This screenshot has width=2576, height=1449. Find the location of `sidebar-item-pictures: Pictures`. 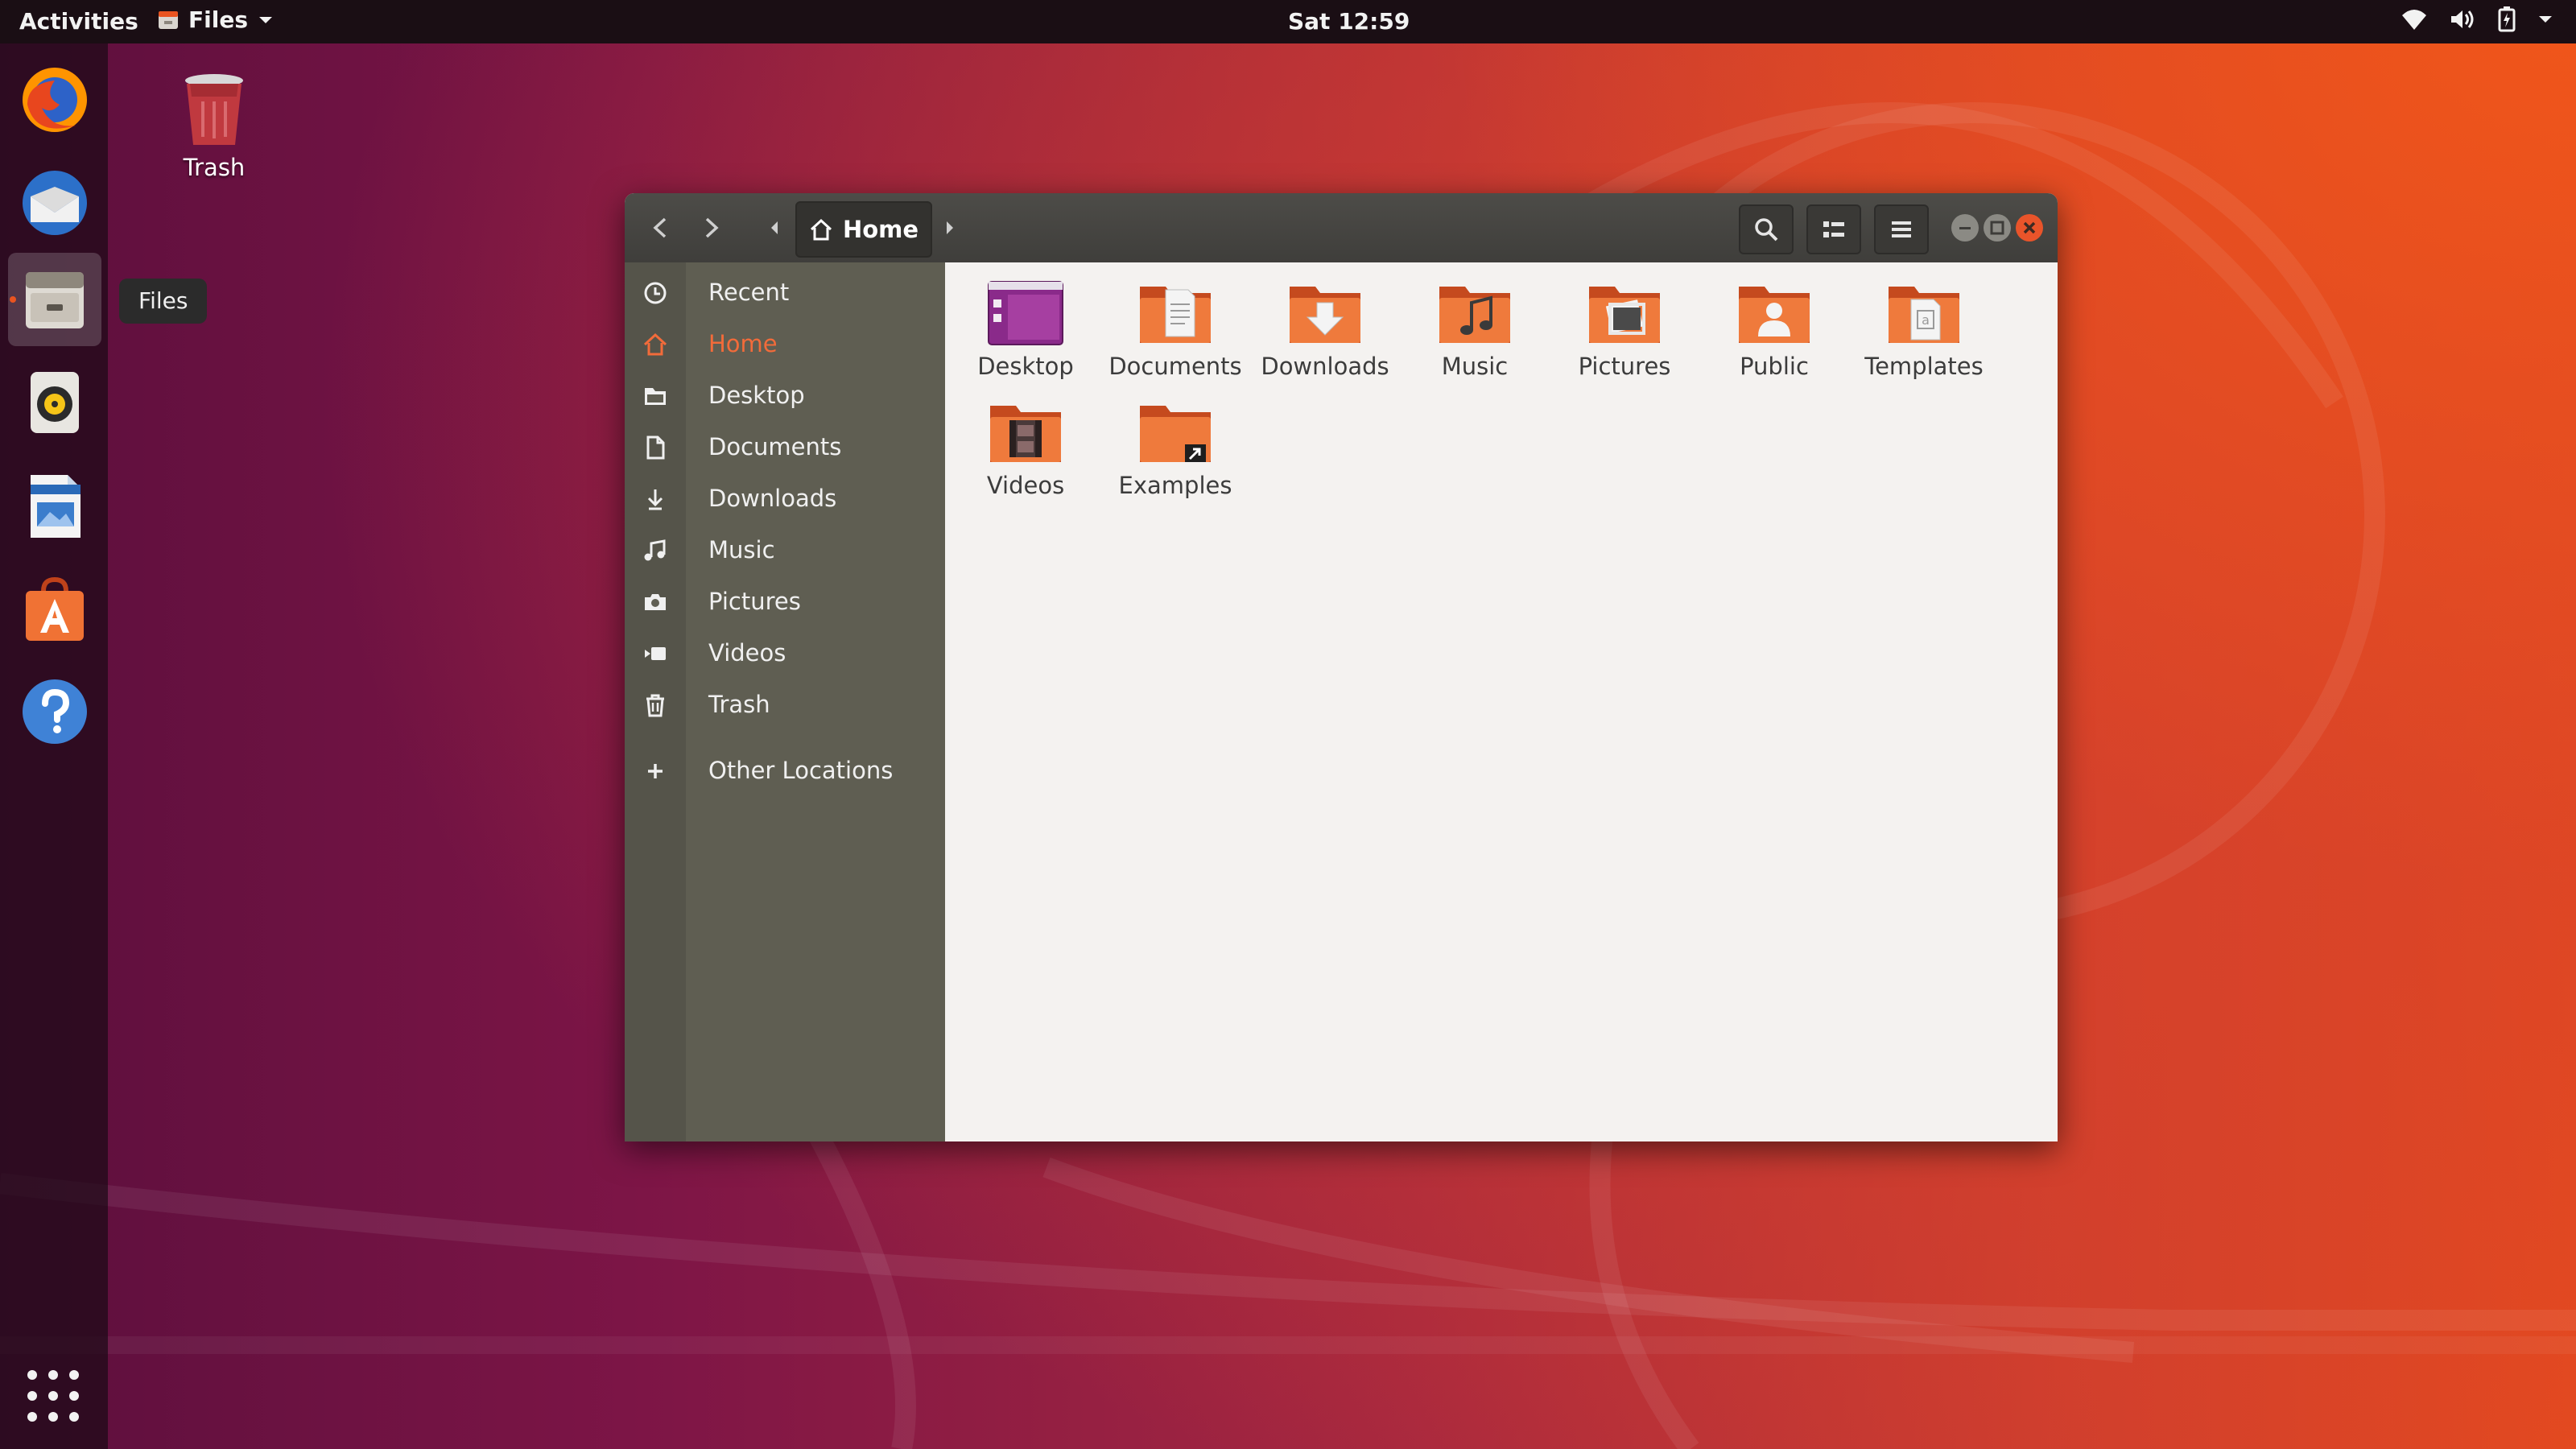

sidebar-item-pictures: Pictures is located at coordinates (785, 602).